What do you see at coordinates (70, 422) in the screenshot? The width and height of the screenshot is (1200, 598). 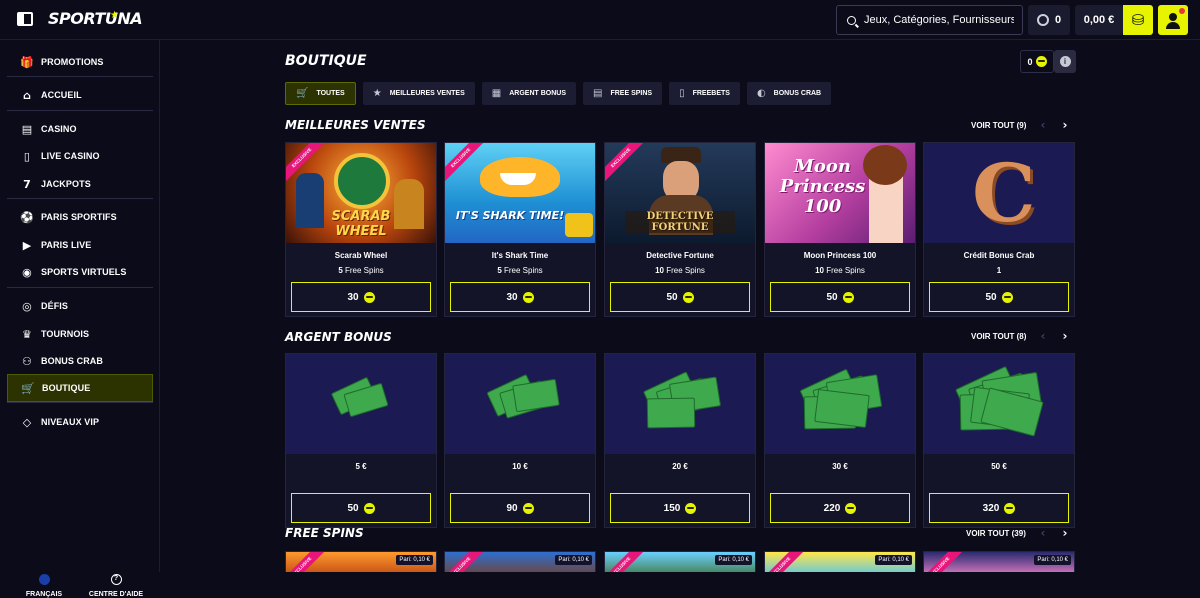 I see `sidebar-item-label: NIVEAUX VIP` at bounding box center [70, 422].